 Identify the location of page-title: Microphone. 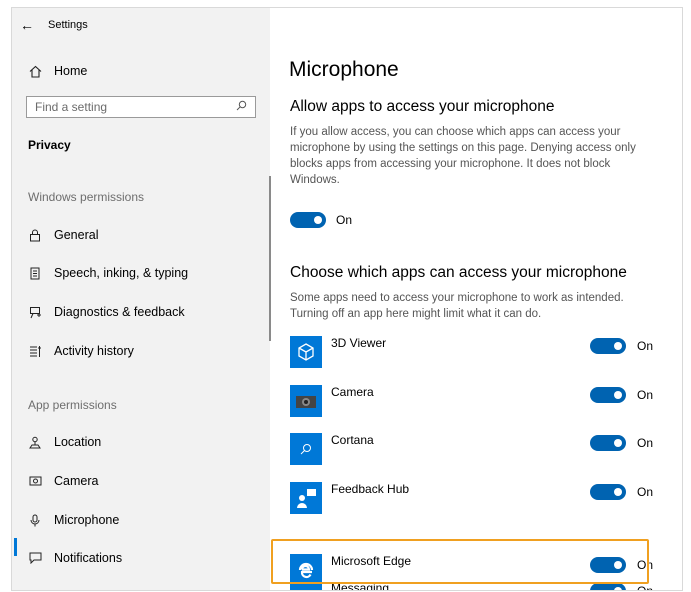
(344, 69).